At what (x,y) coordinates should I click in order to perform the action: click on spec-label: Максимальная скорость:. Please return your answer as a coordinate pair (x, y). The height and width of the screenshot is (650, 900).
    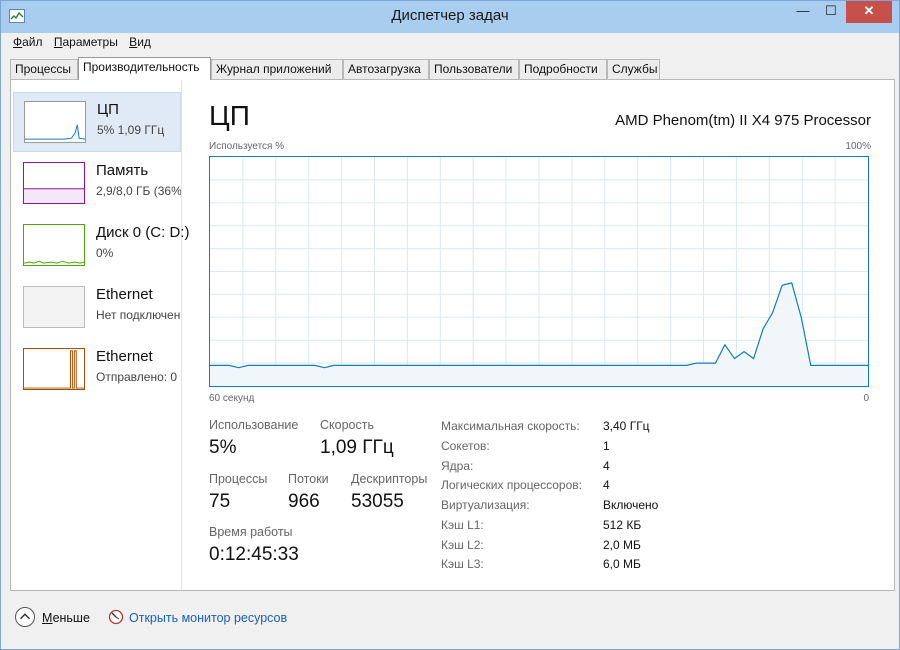
    Looking at the image, I should click on (510, 426).